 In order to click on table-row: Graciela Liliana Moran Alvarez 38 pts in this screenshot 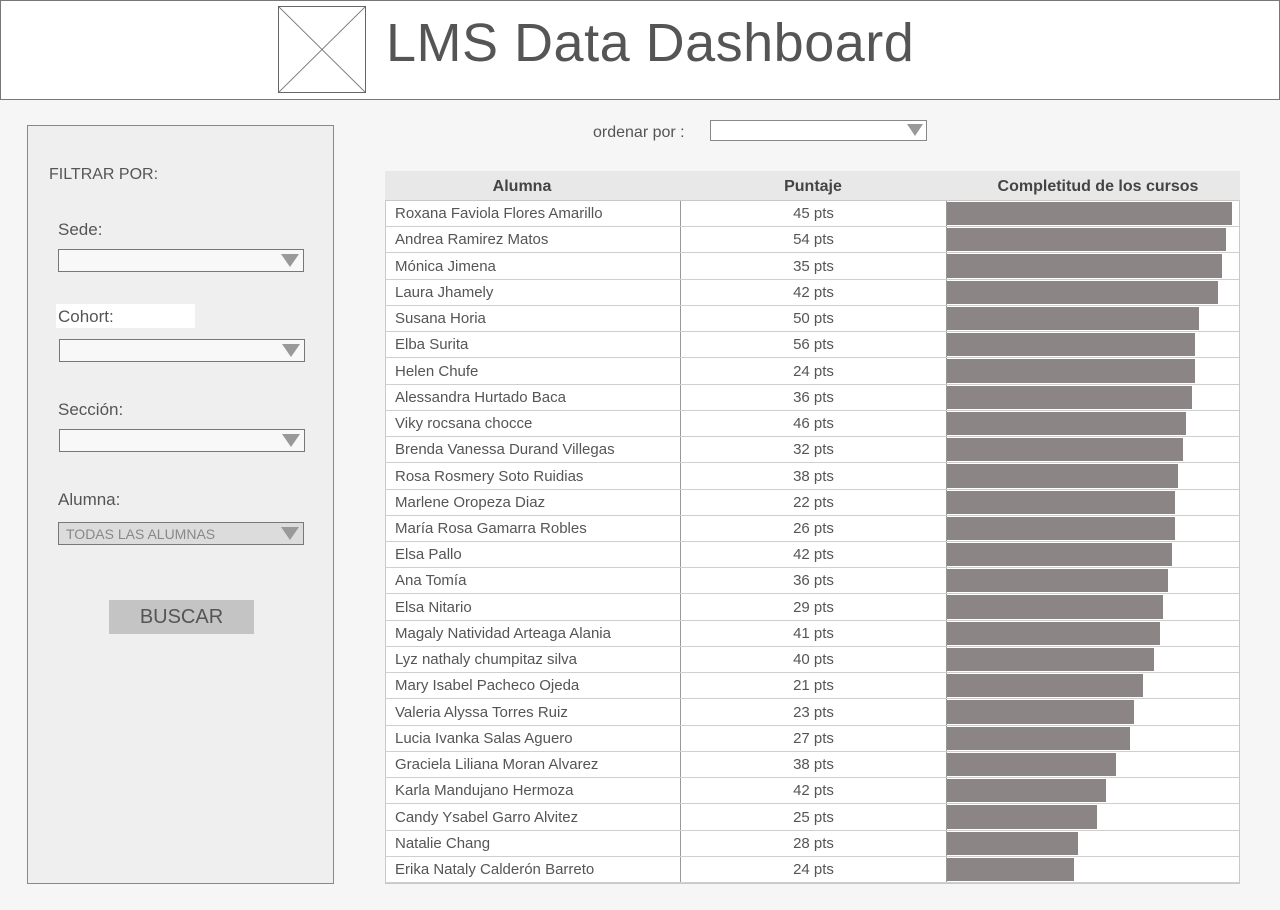, I will do `click(812, 765)`.